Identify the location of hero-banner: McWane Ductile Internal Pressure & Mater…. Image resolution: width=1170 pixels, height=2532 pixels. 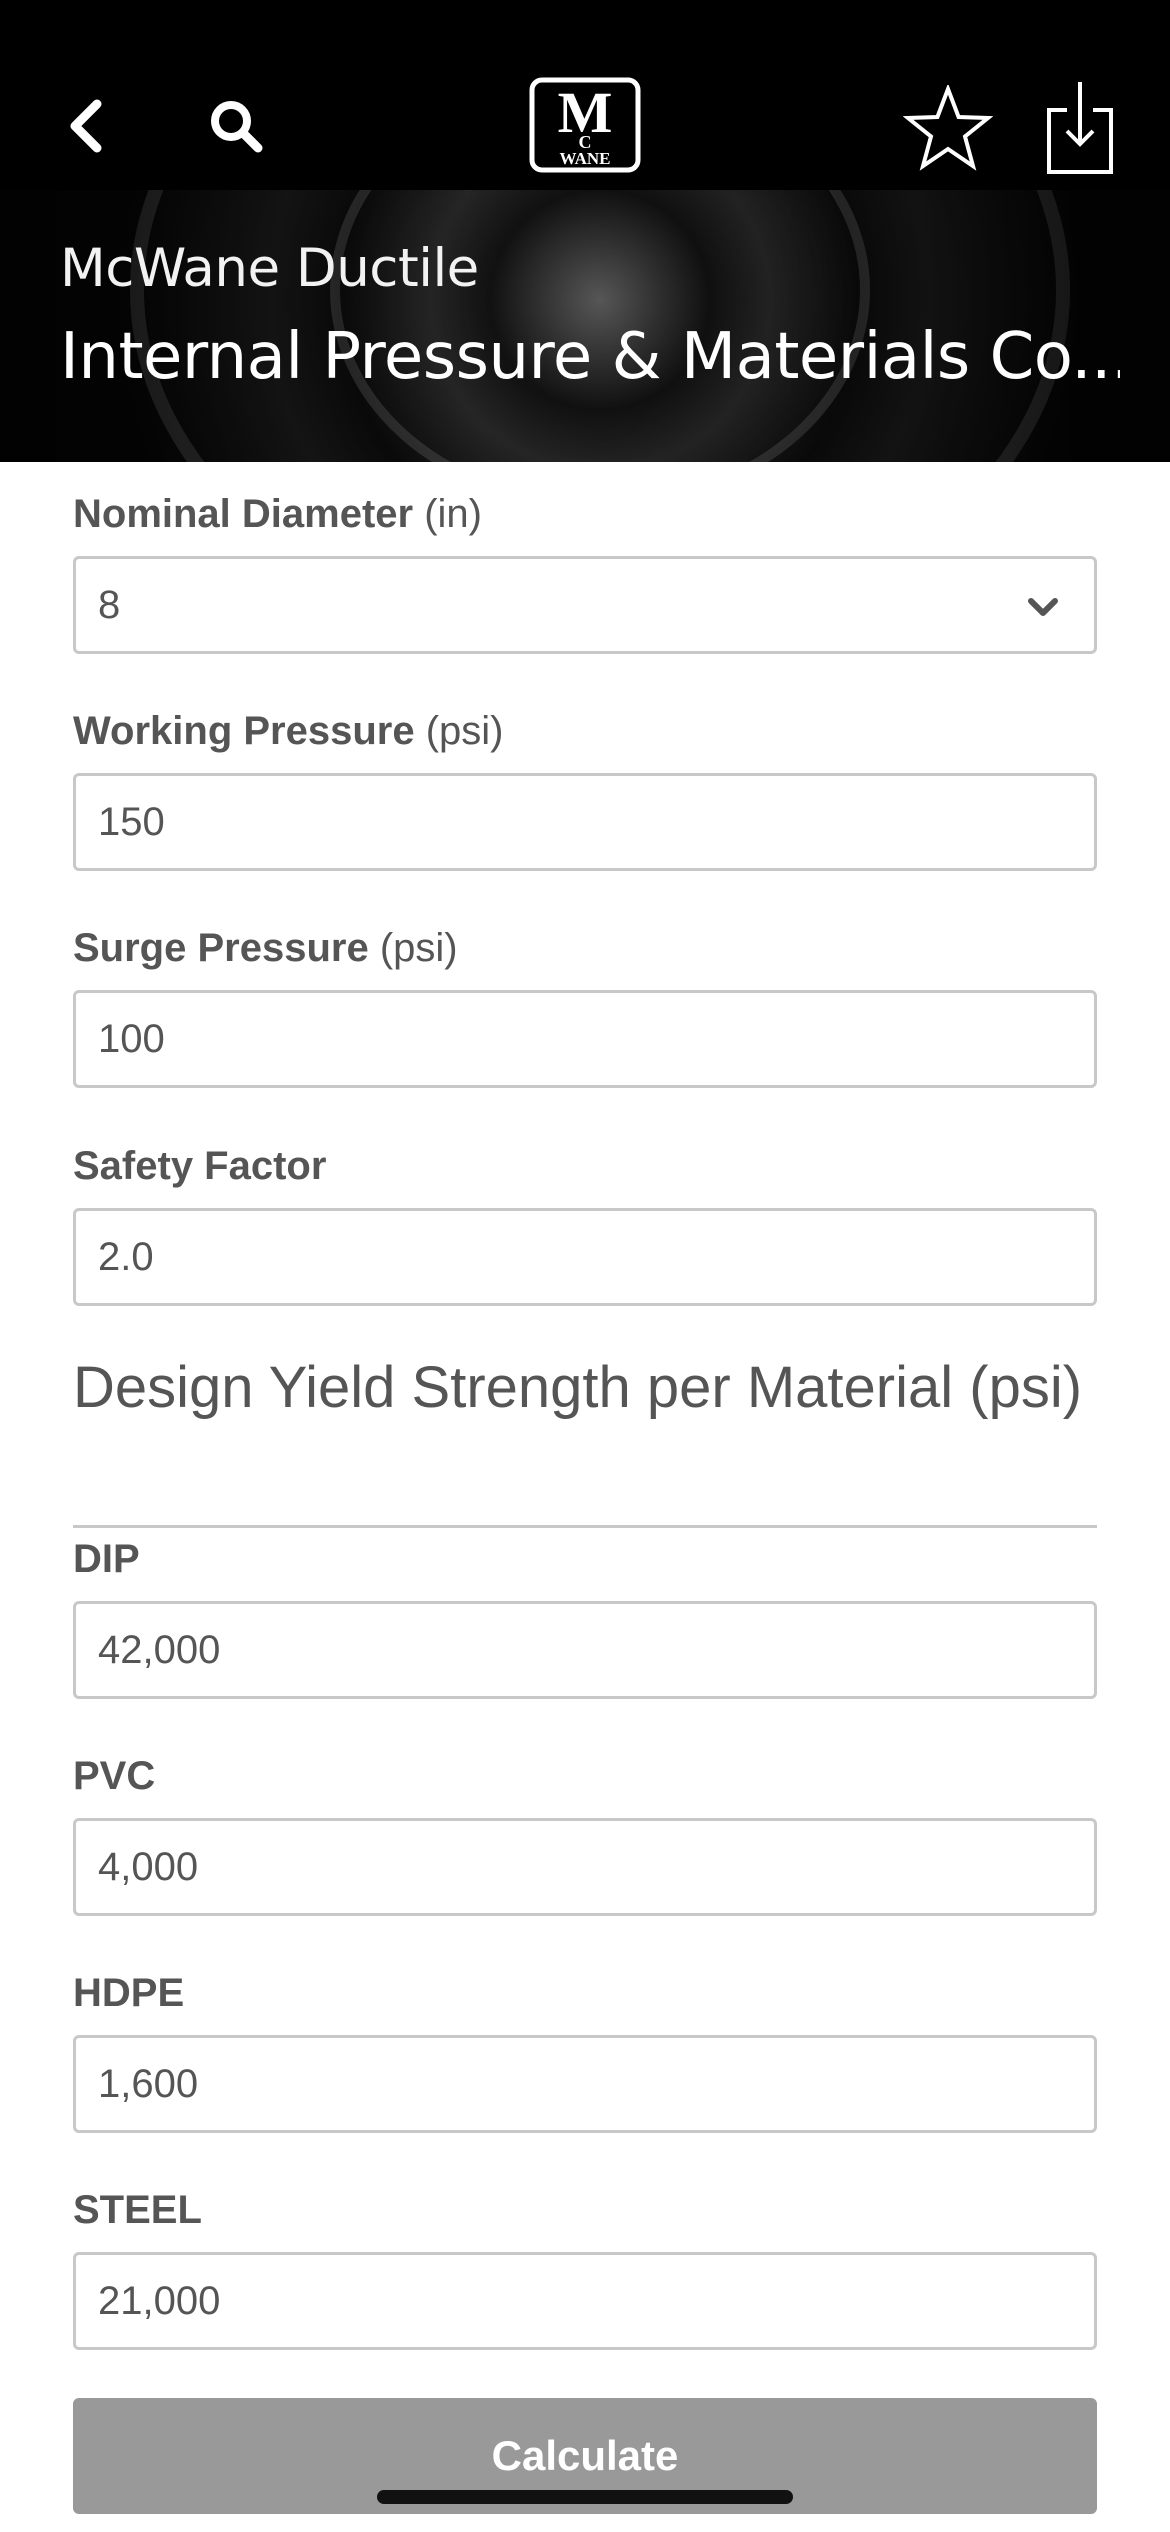
(585, 326).